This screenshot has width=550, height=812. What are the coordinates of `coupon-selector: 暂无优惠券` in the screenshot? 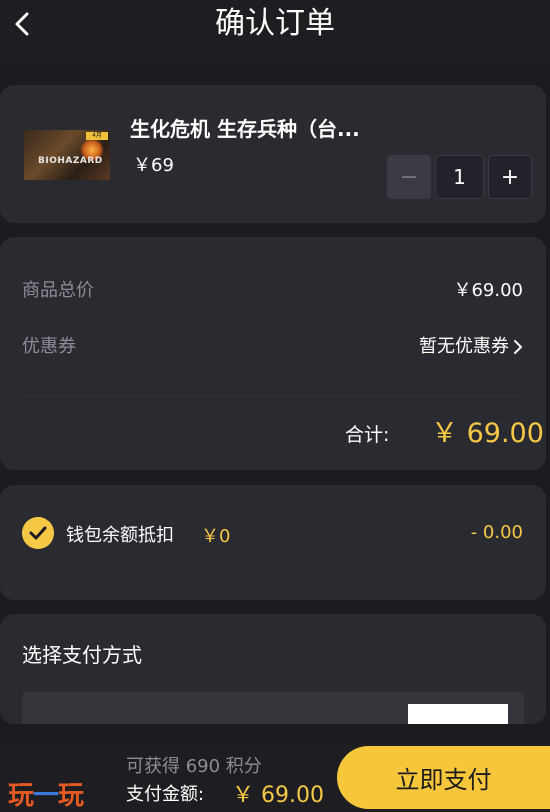 It's located at (471, 345).